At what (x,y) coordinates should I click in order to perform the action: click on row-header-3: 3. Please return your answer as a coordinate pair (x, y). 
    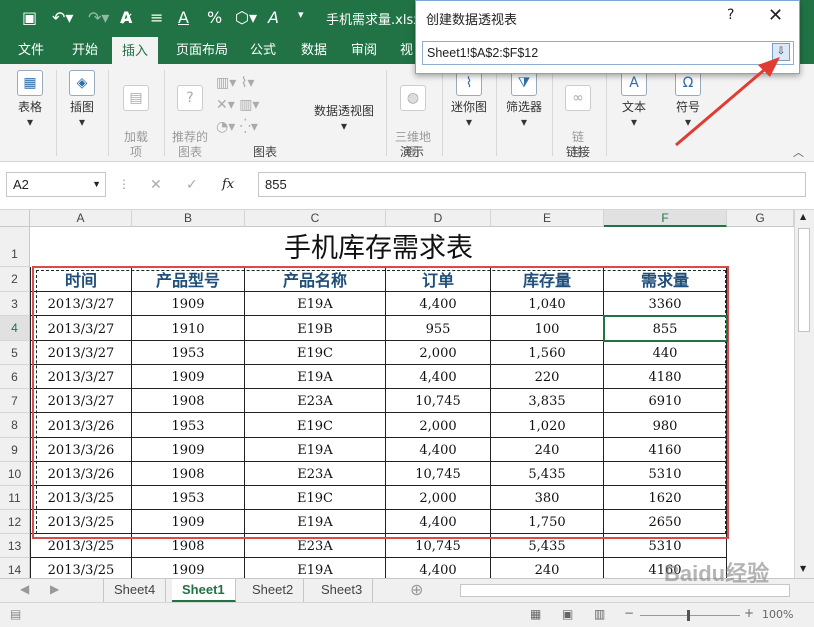
    Looking at the image, I should click on (15, 304).